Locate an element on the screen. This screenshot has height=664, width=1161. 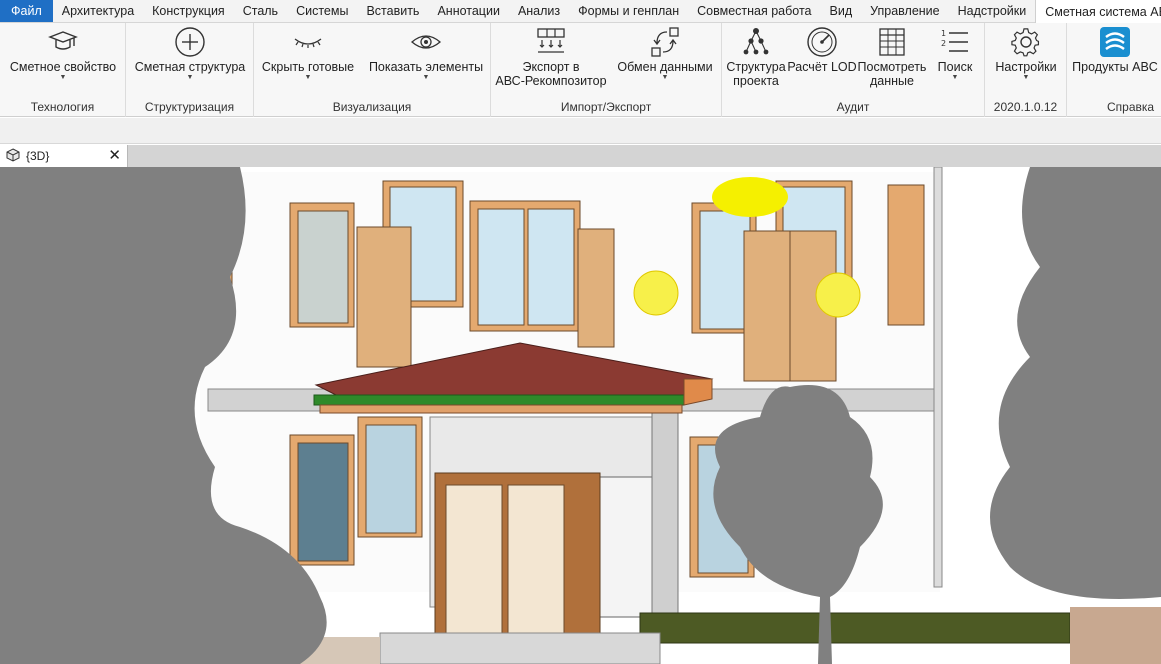
ground is located at coordinates (680, 635).